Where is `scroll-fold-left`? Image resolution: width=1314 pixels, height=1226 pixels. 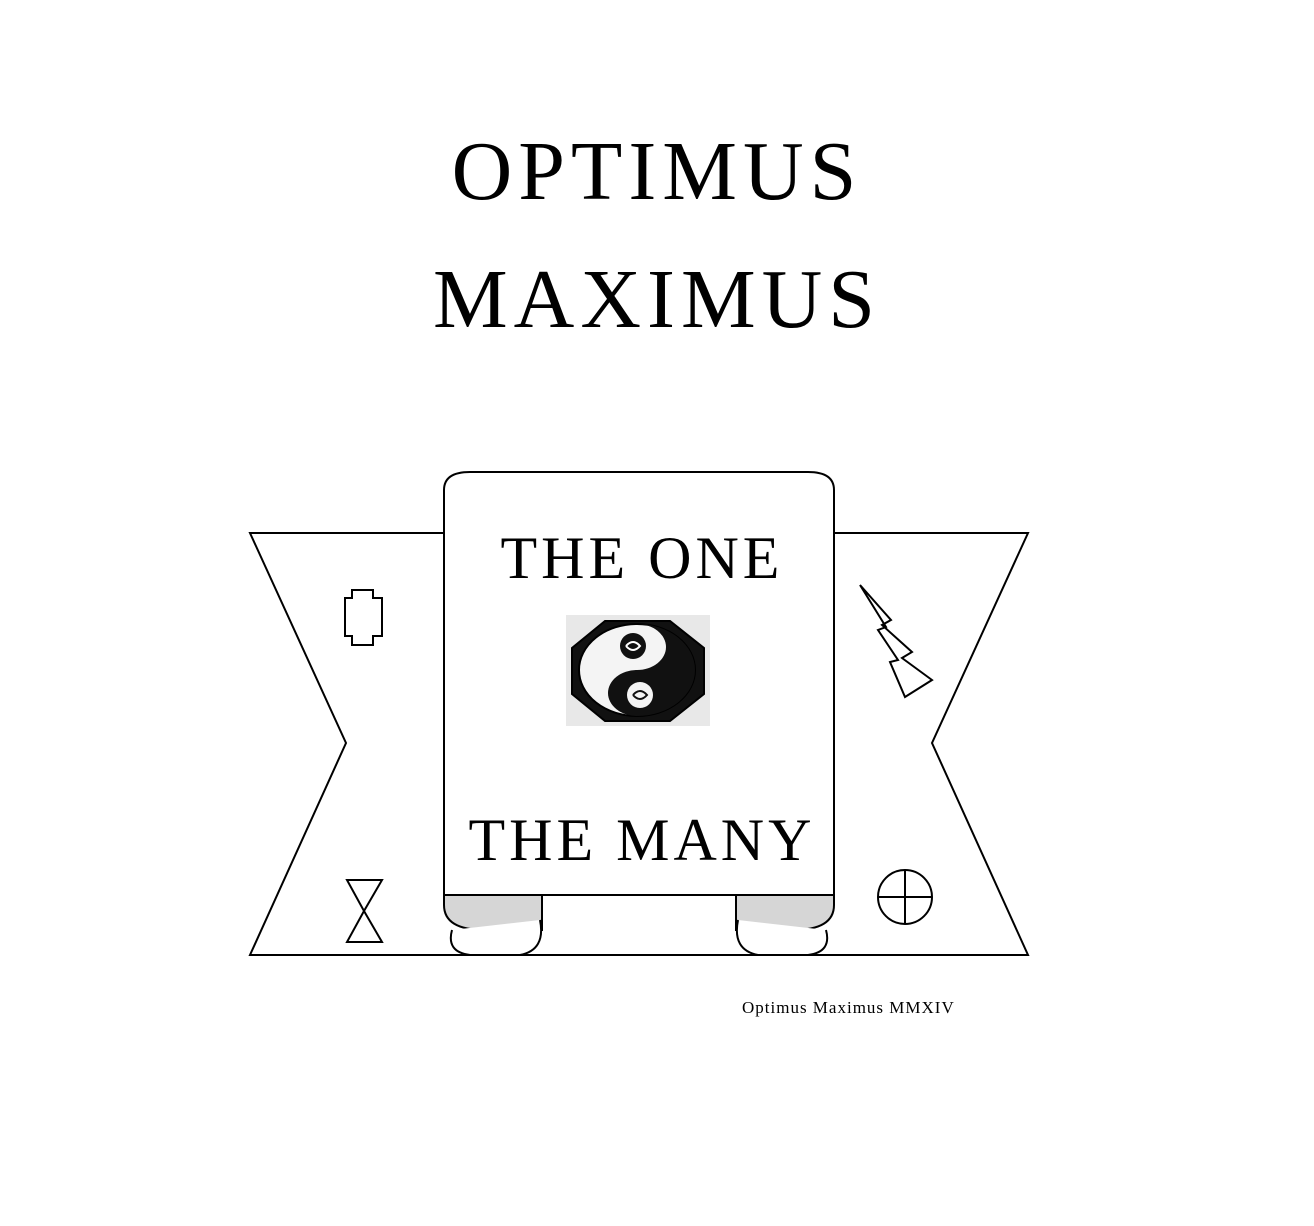
scroll-fold-left is located at coordinates (493, 925).